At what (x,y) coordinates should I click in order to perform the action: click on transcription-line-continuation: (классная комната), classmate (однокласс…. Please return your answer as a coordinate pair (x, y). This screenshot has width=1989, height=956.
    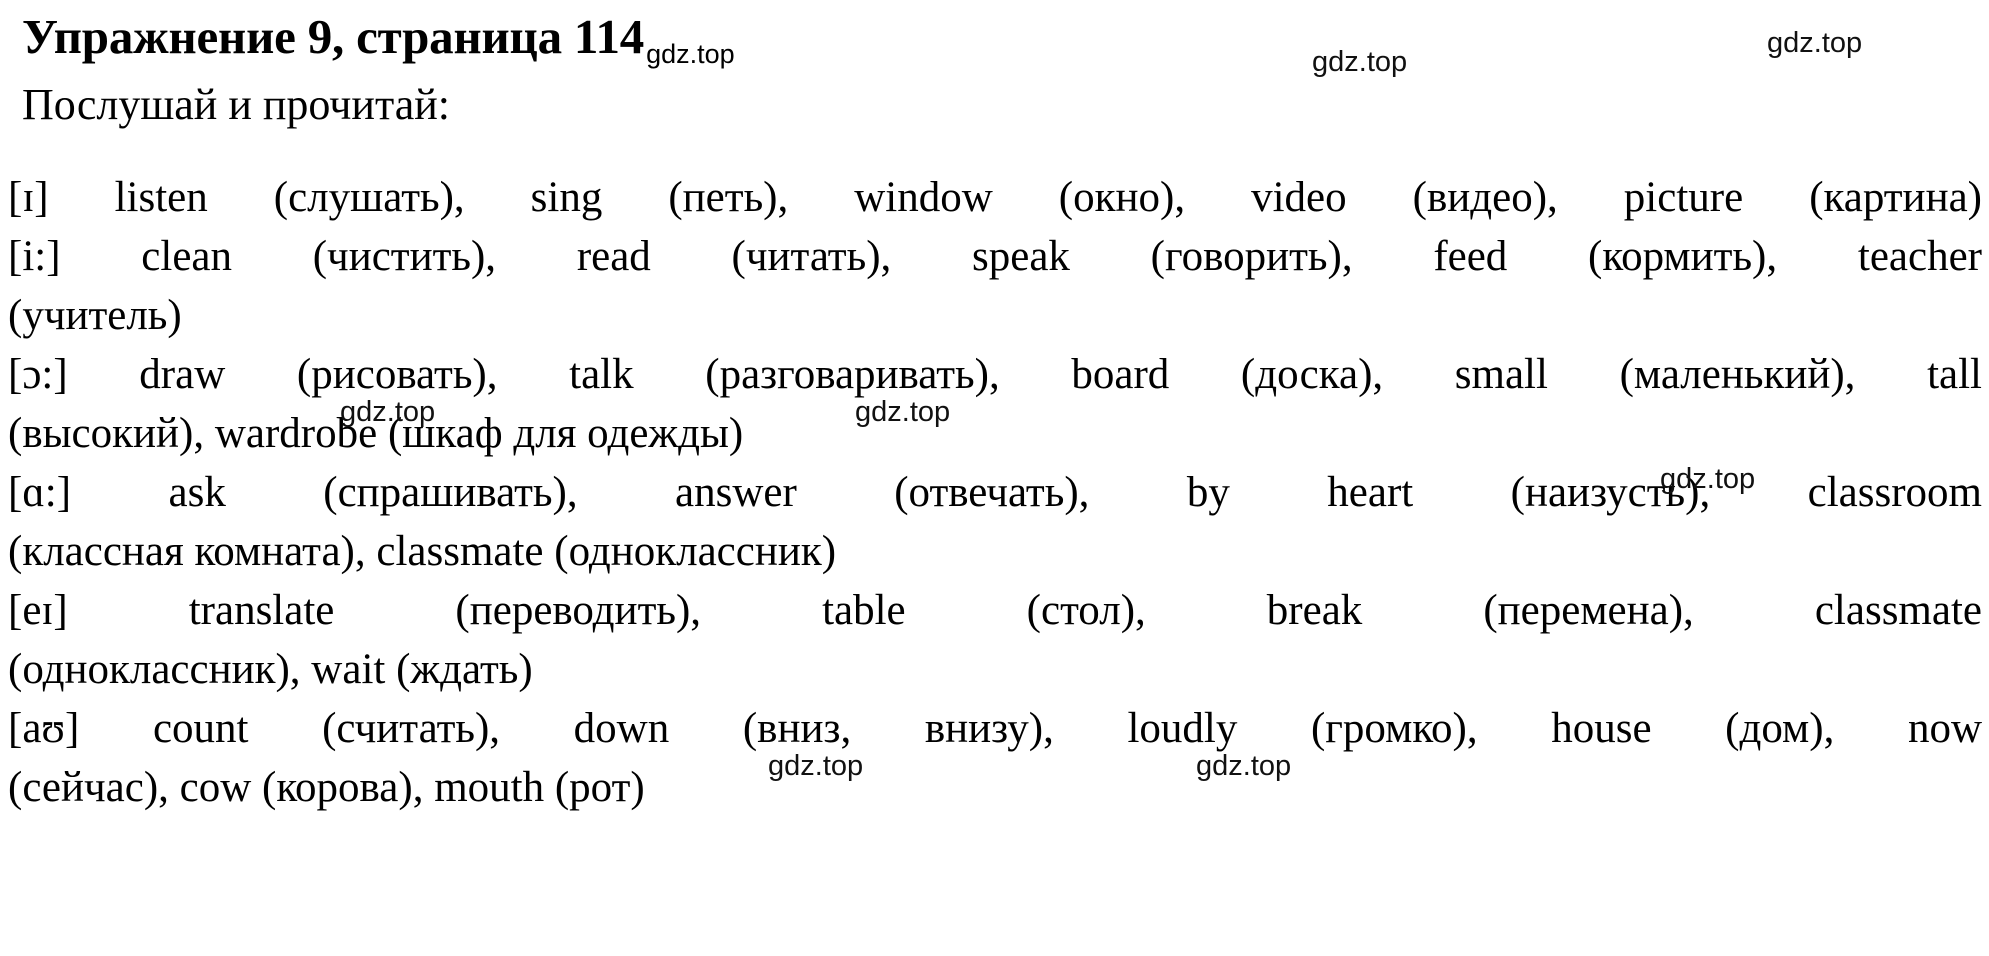
    Looking at the image, I should click on (422, 551).